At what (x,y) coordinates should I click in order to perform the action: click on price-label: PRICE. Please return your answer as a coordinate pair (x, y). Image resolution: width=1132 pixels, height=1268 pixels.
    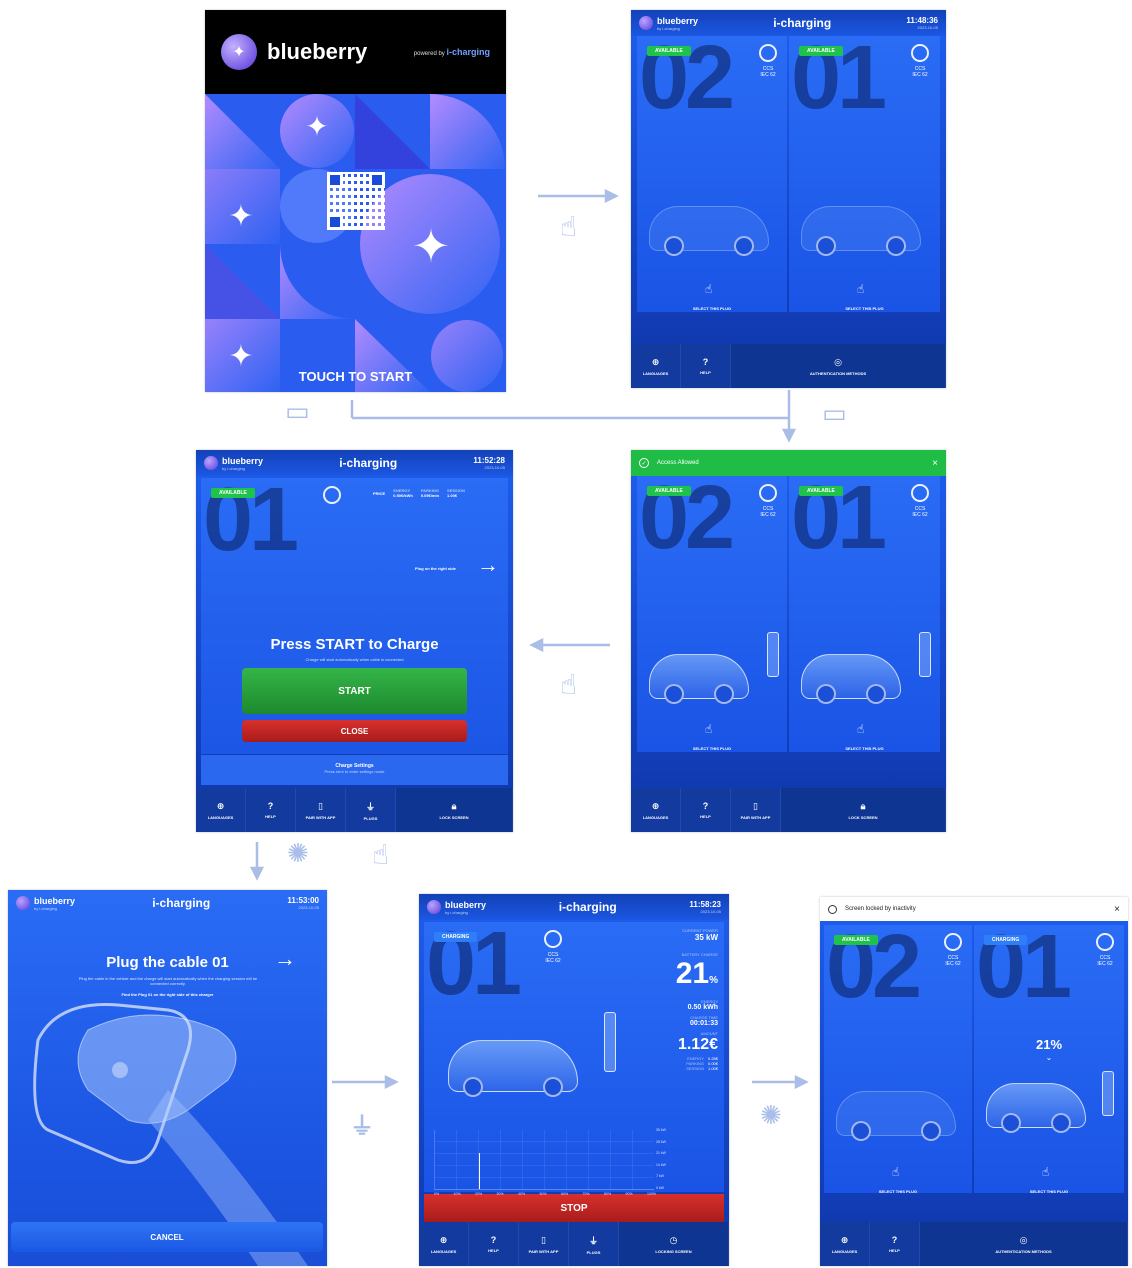
    Looking at the image, I should click on (379, 493).